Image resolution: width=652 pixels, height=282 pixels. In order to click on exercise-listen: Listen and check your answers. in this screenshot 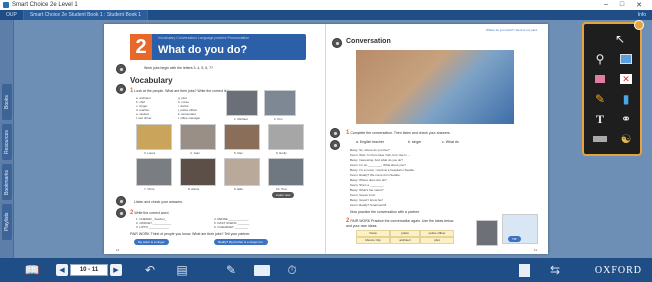, I will do `click(159, 202)`.